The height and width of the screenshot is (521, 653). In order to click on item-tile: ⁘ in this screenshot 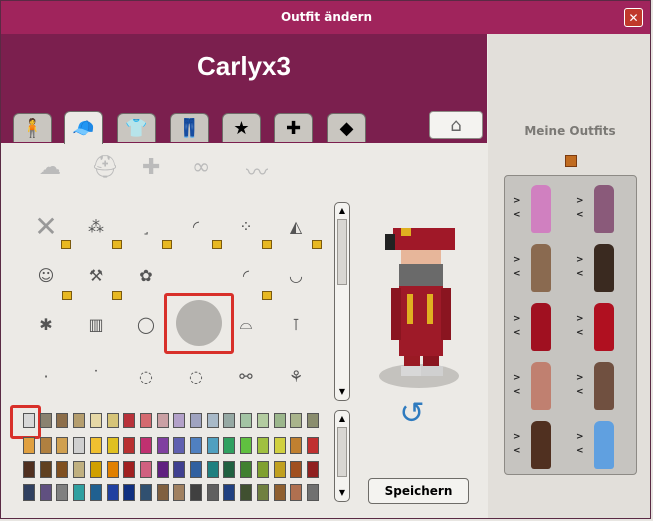, I will do `click(246, 226)`.